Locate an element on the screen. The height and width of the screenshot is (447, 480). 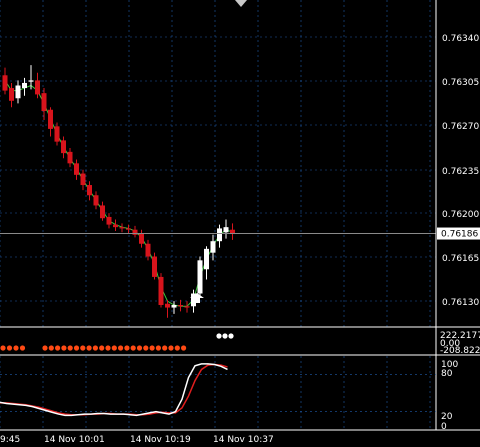
price-tick: 0.76270 is located at coordinates (460, 127).